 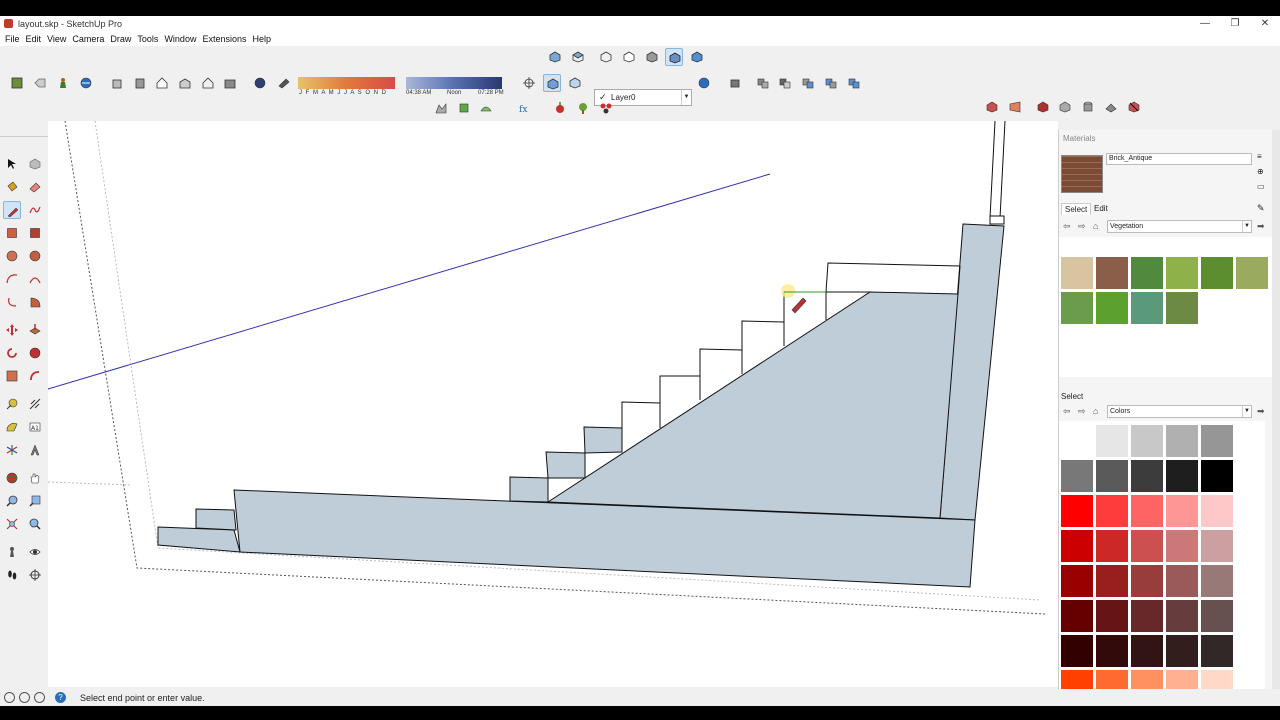 I want to click on home-icon: ⌂, so click(x=1095, y=226).